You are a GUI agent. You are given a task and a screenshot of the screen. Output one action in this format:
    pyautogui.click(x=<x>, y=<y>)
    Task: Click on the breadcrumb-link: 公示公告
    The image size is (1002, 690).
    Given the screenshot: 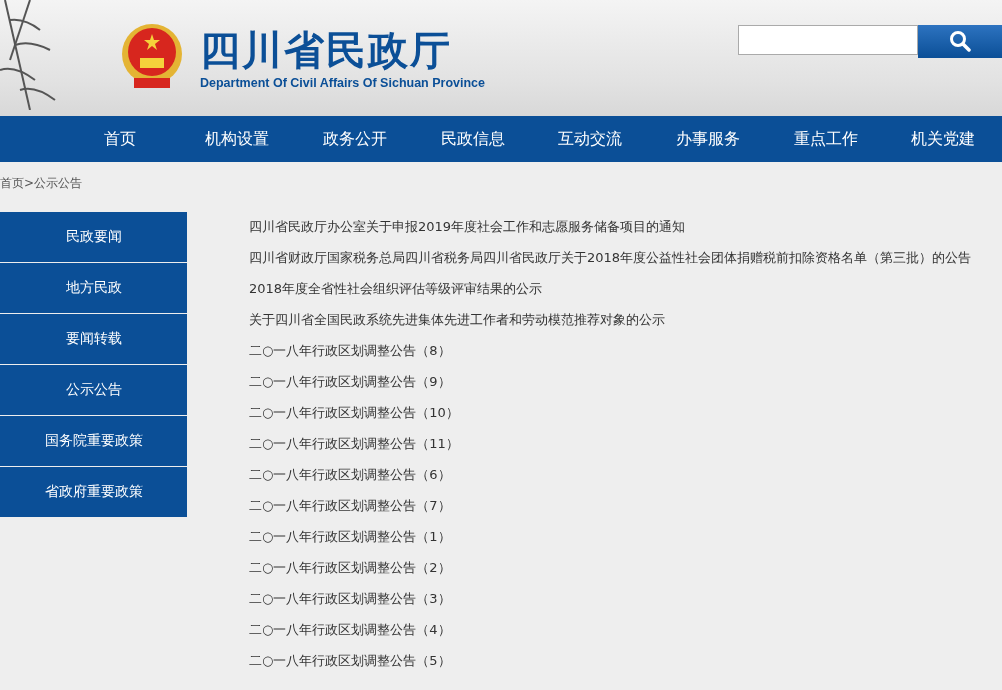 What is the action you would take?
    pyautogui.click(x=58, y=183)
    